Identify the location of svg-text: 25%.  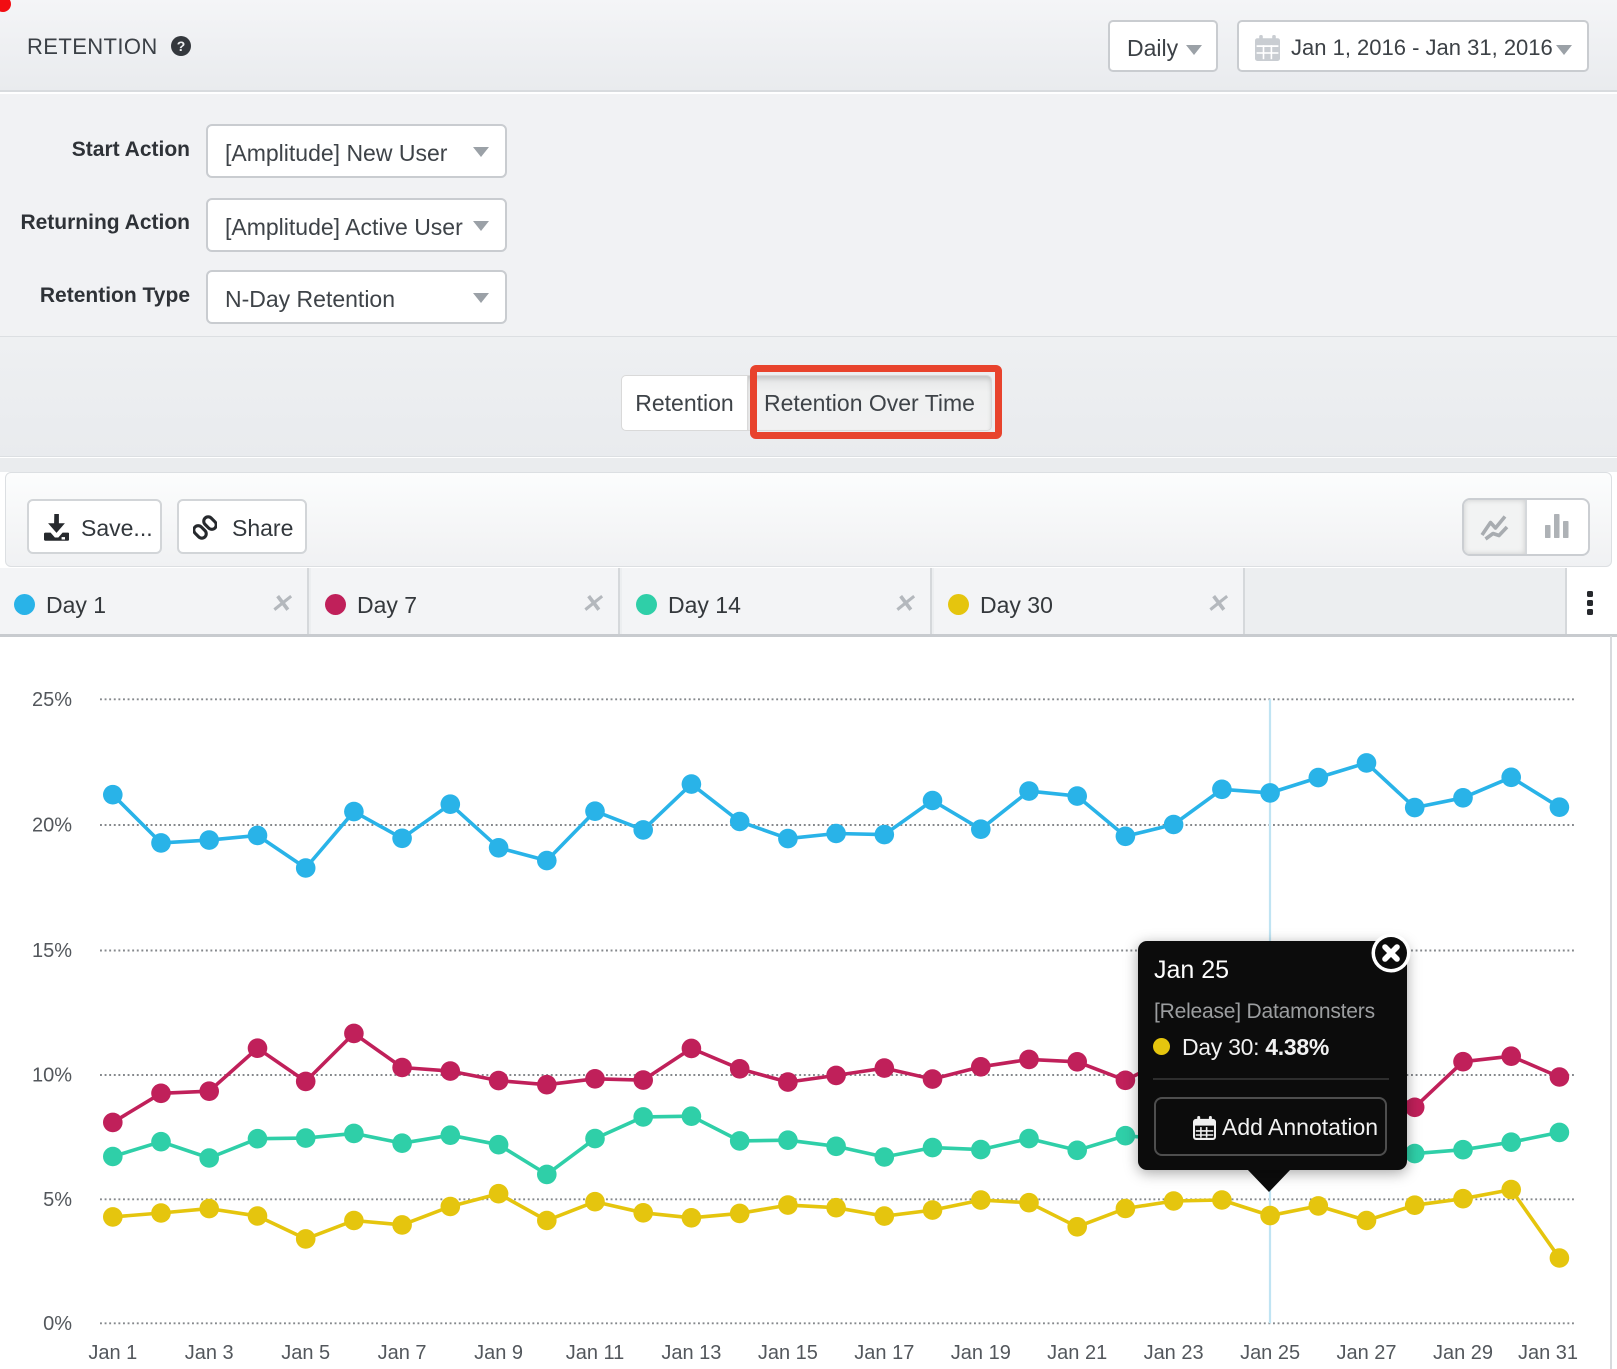
(52, 700).